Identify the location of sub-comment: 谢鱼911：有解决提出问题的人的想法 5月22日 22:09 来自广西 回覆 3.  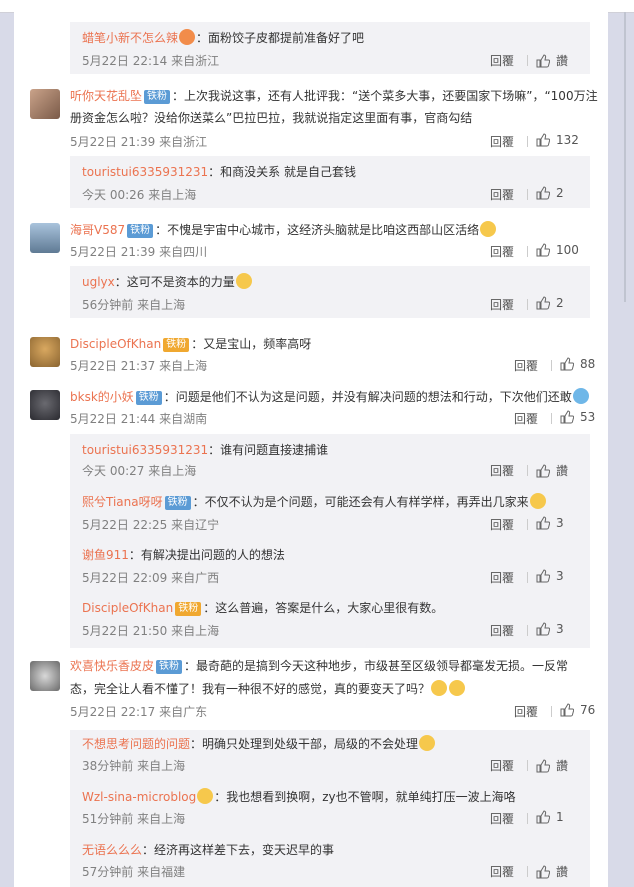
(330, 567).